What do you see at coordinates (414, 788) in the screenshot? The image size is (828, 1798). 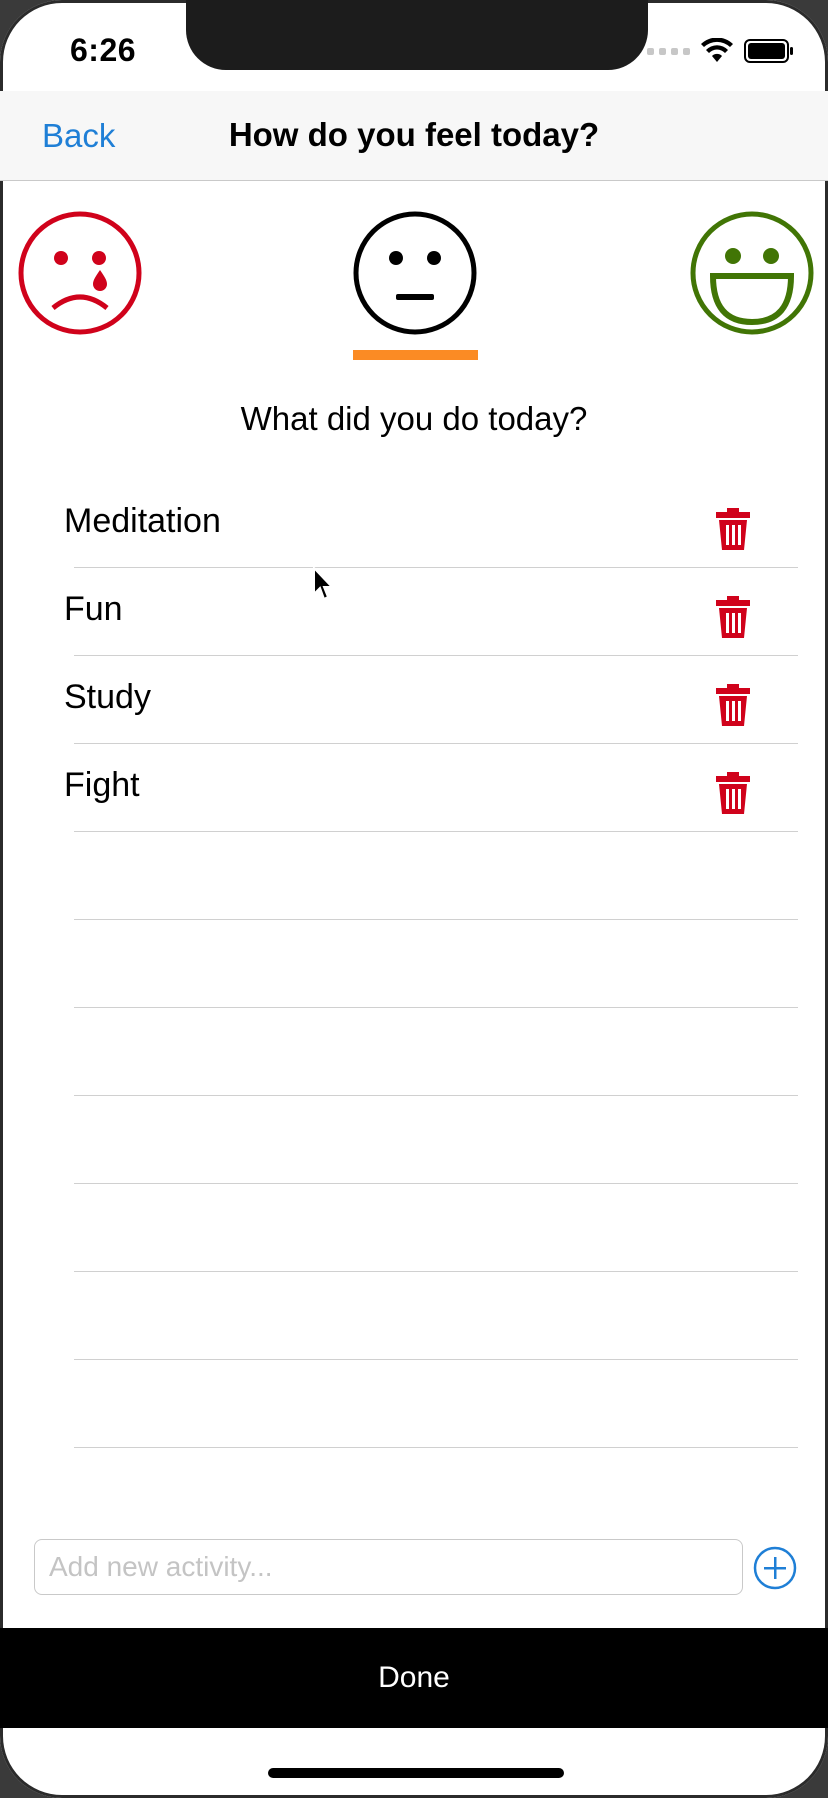 I see `list-item: Fight` at bounding box center [414, 788].